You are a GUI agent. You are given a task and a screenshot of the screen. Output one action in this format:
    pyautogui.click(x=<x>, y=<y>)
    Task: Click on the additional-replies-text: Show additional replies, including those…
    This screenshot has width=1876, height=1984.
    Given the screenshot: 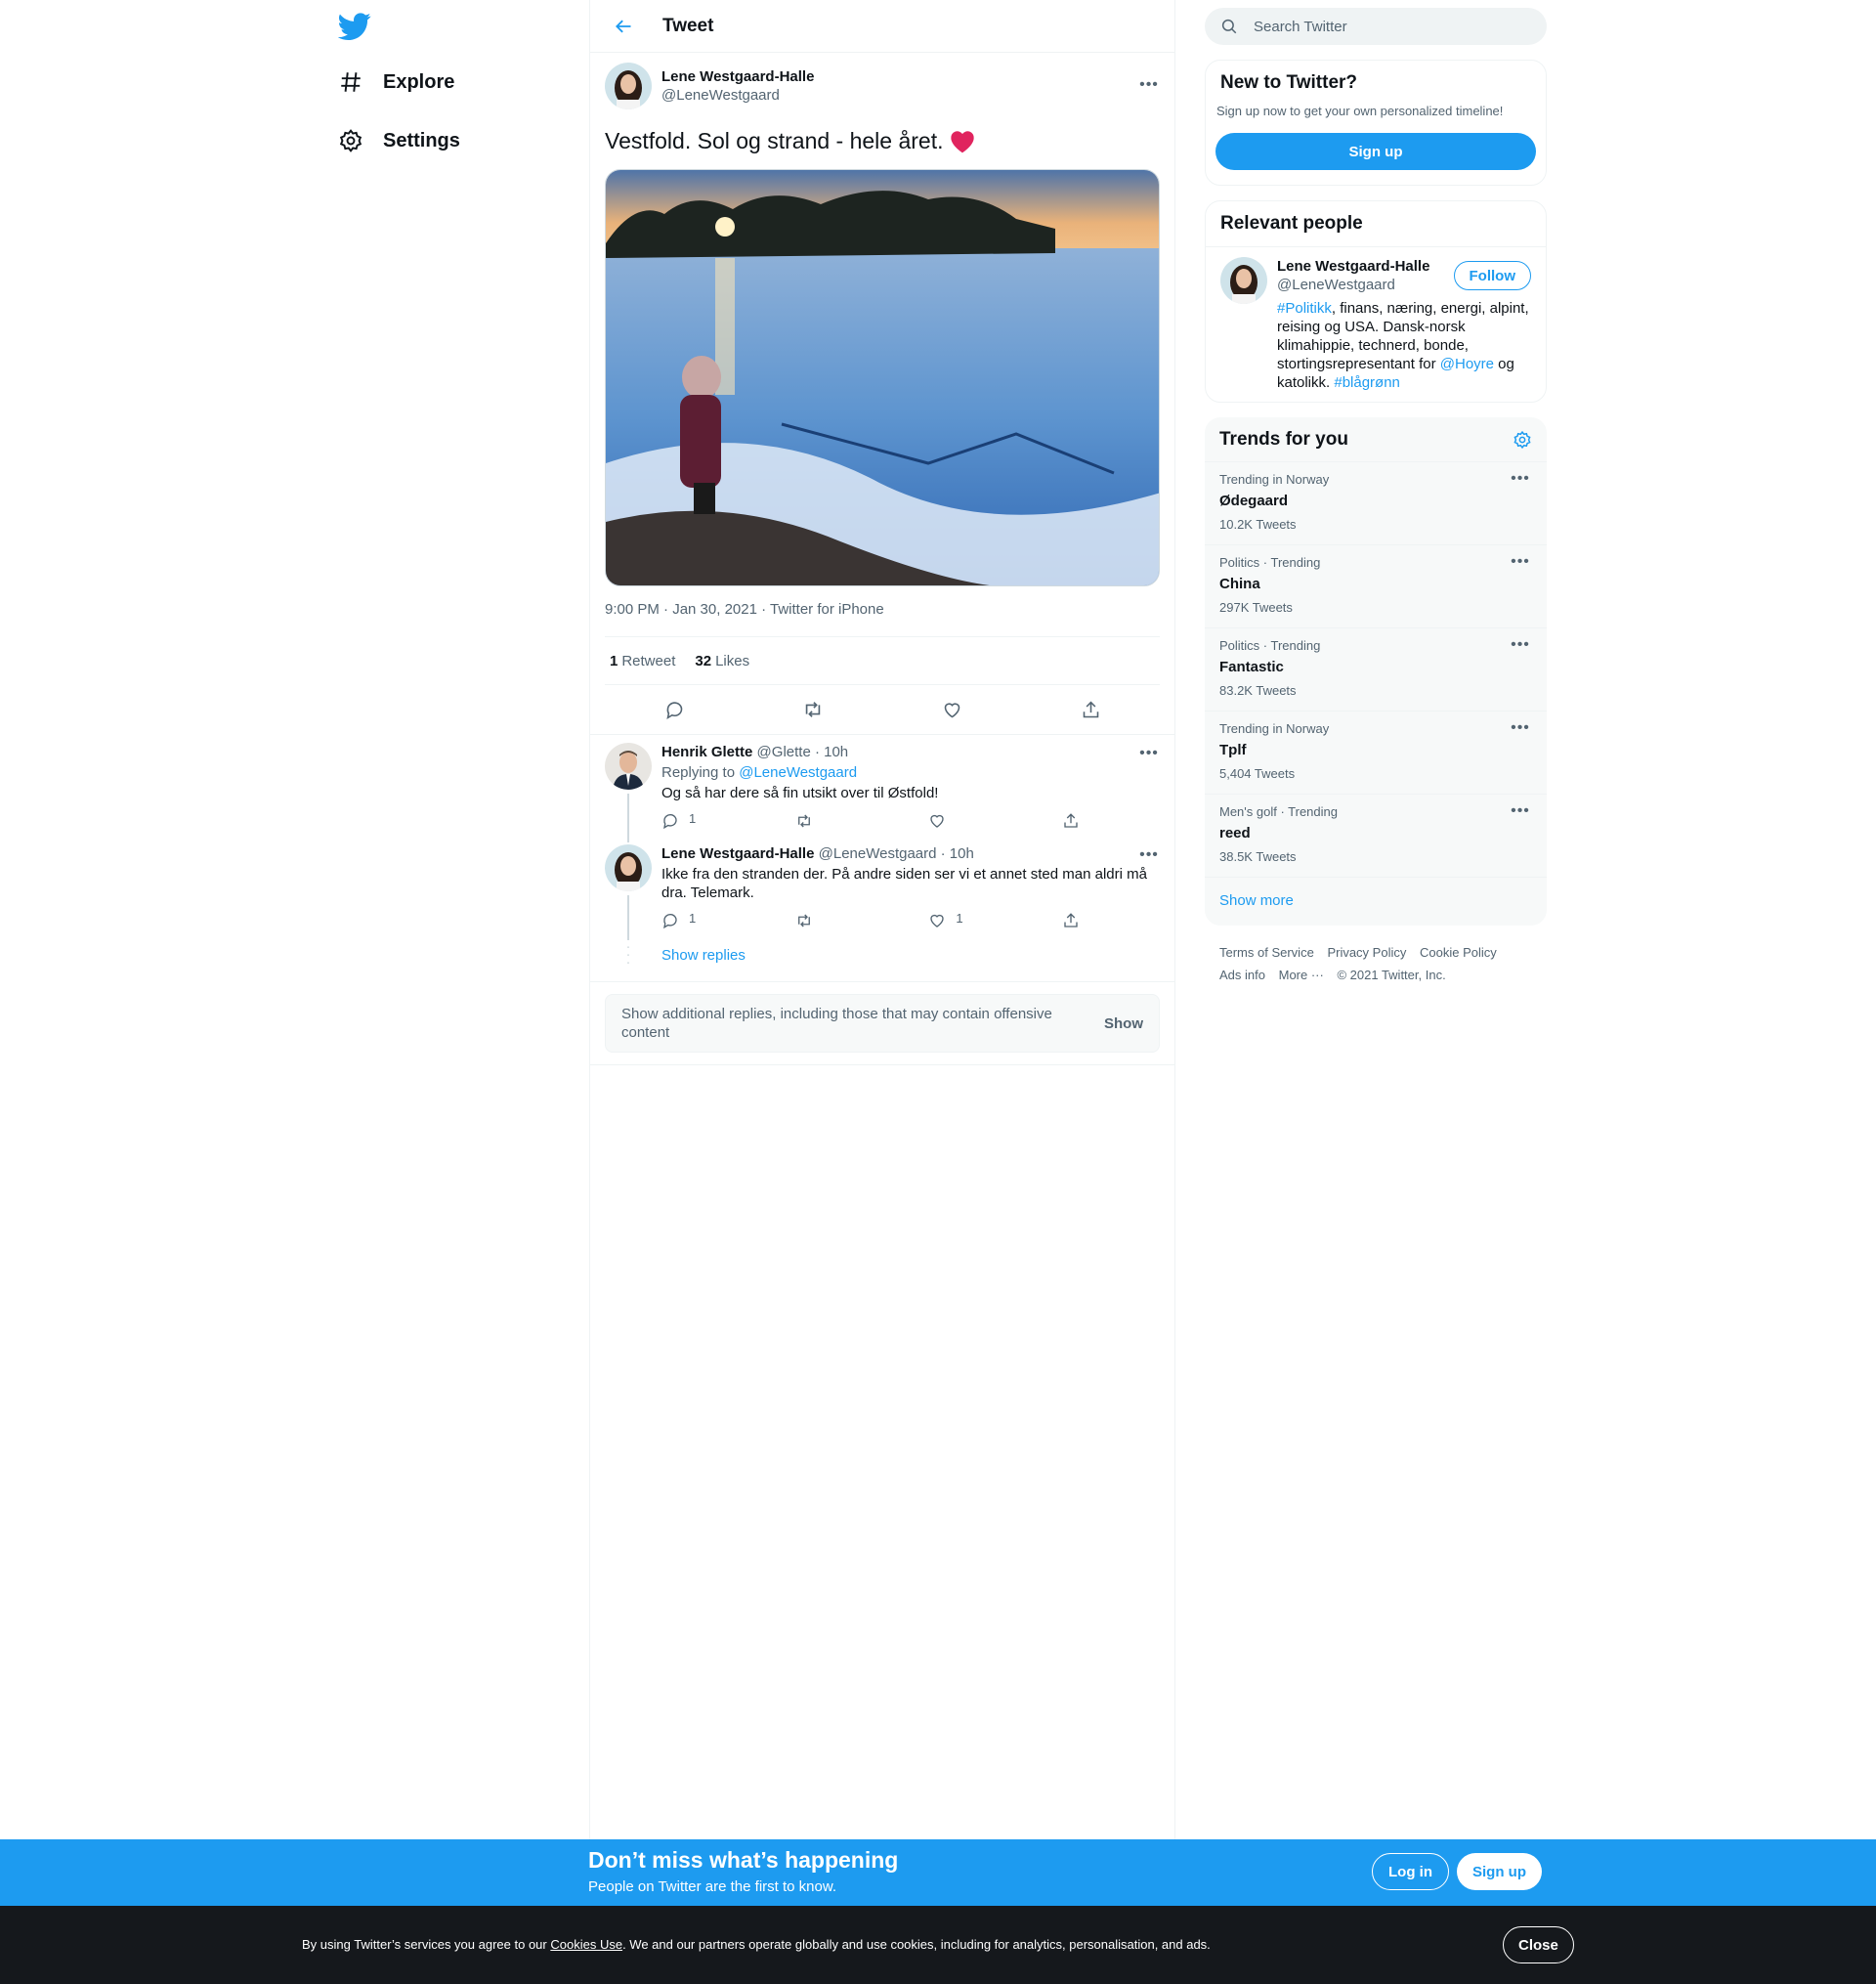 What is the action you would take?
    pyautogui.click(x=836, y=1024)
    